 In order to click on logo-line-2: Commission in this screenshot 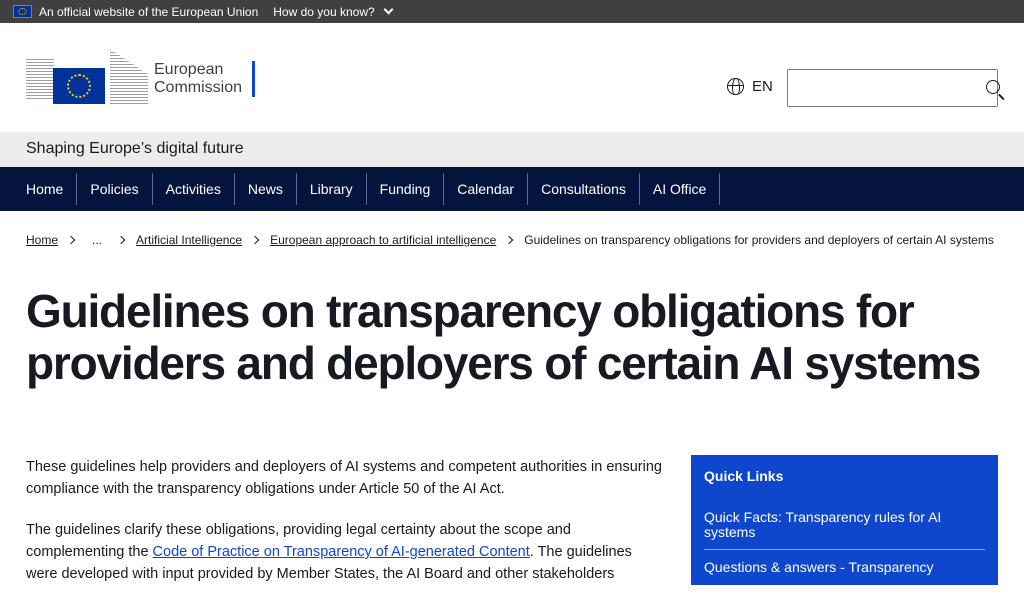, I will do `click(198, 87)`.